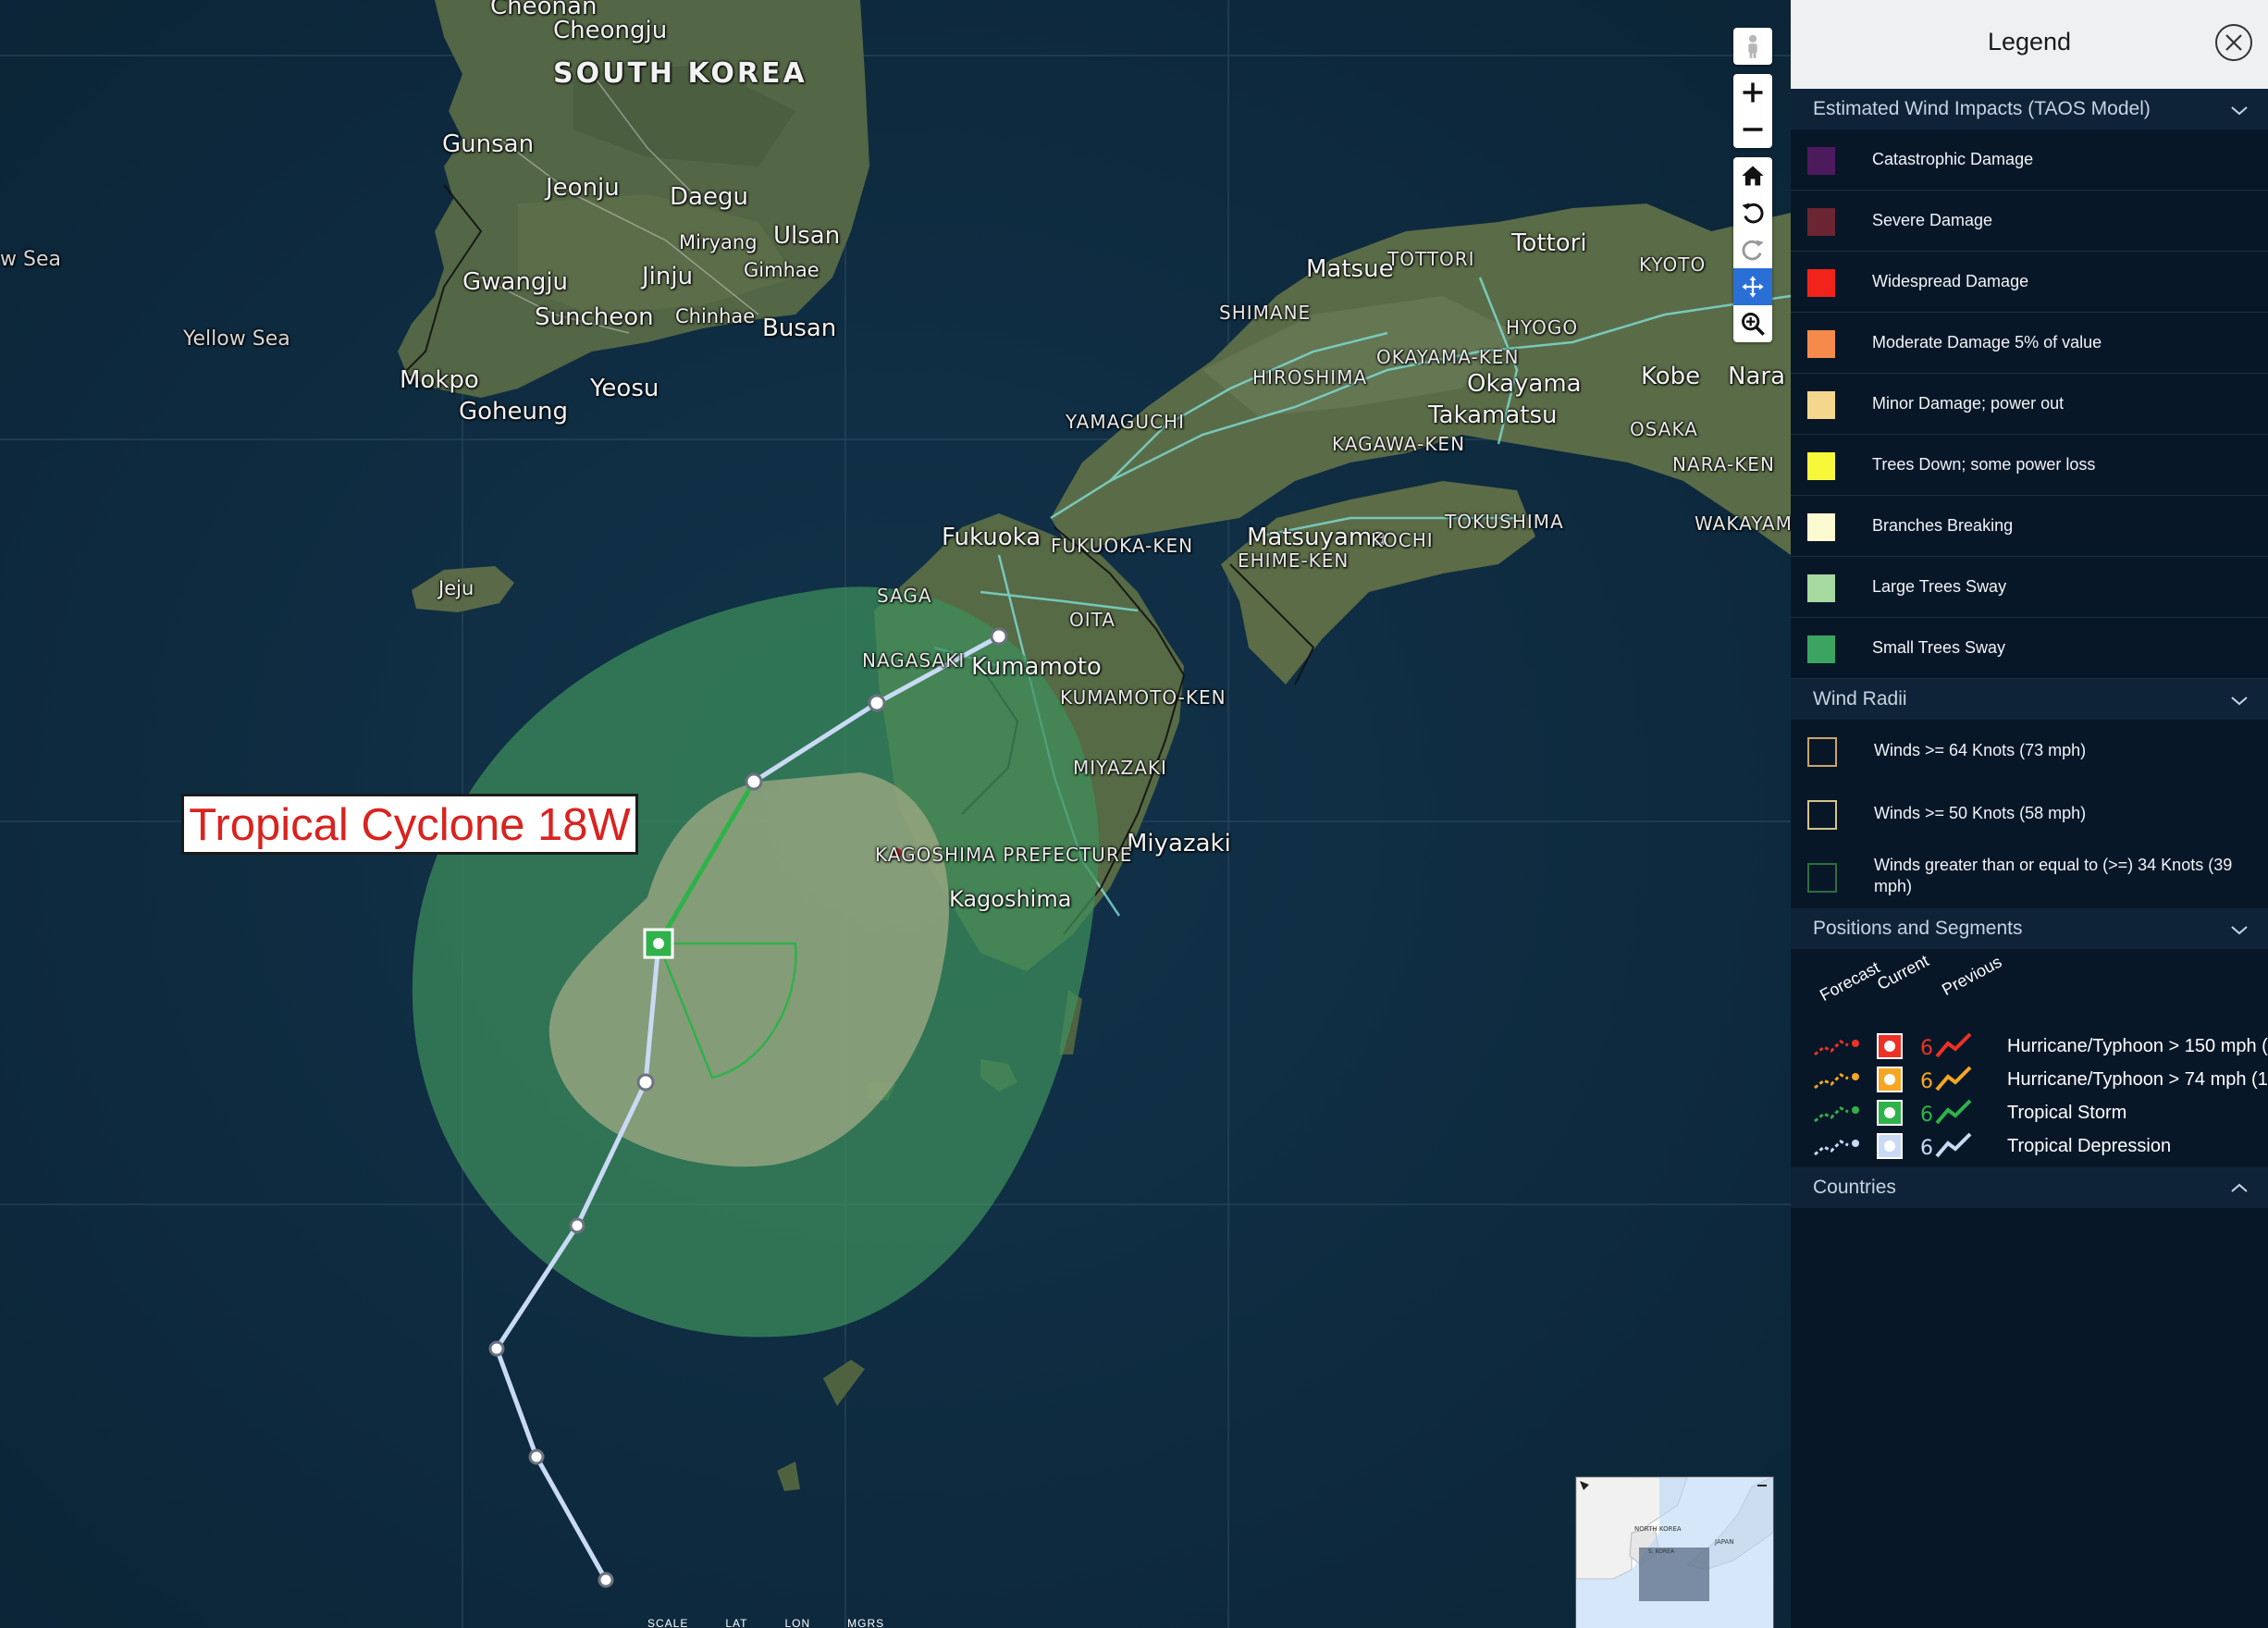 This screenshot has width=2268, height=1628. I want to click on legend-title: Legend, so click(2029, 42).